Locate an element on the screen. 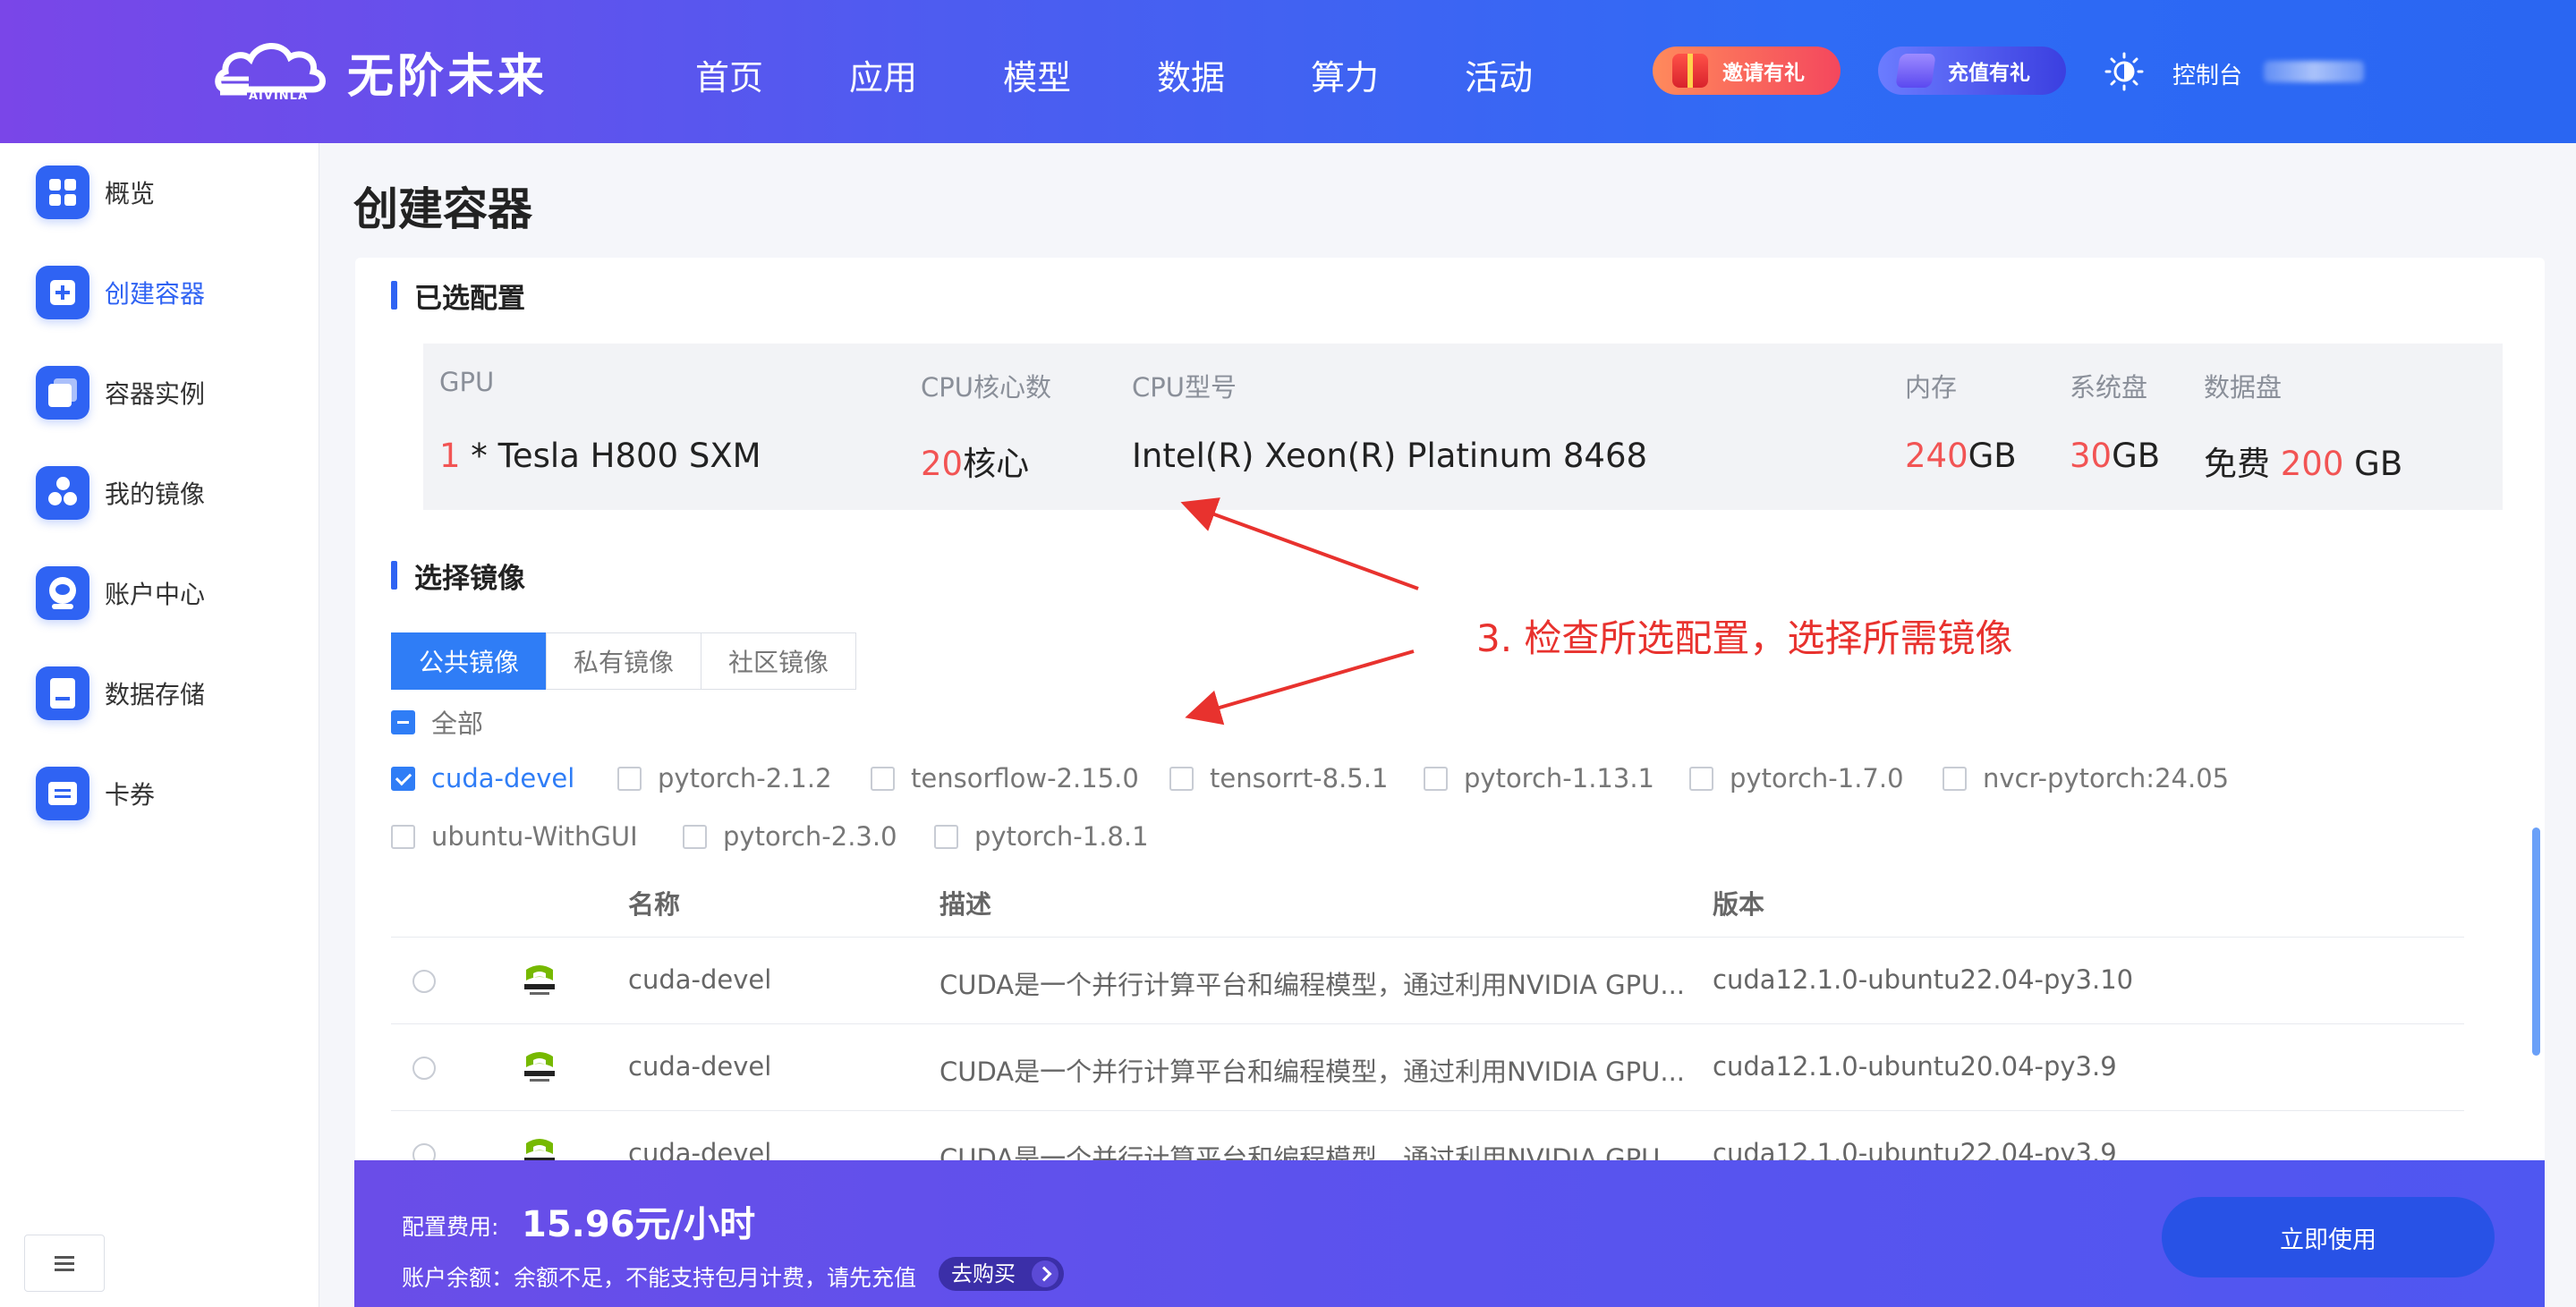  fee-label: 配置费用: is located at coordinates (450, 1227).